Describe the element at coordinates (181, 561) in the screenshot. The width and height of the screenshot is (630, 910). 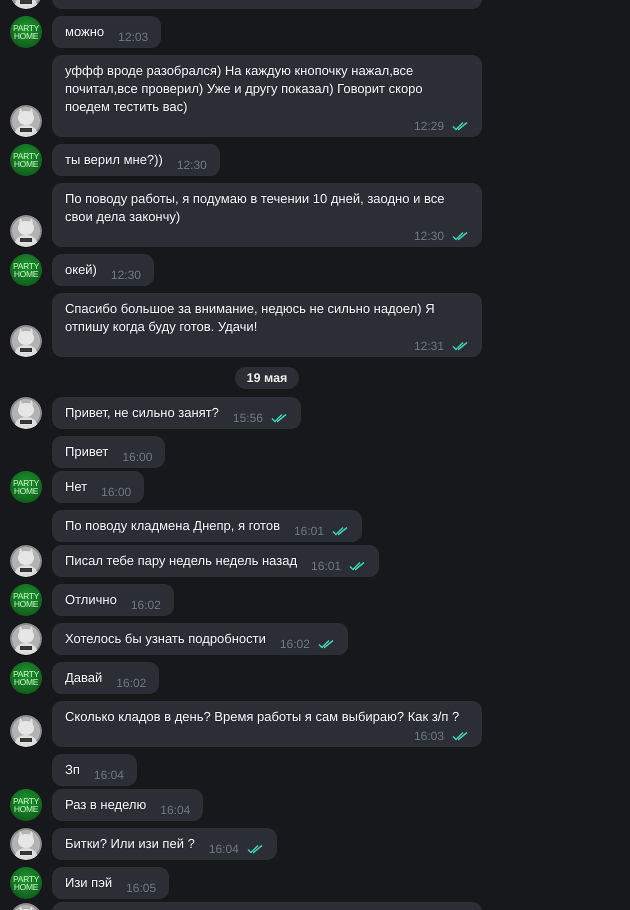
I see `message-text: Писал тебе пару недель недель назад` at that location.